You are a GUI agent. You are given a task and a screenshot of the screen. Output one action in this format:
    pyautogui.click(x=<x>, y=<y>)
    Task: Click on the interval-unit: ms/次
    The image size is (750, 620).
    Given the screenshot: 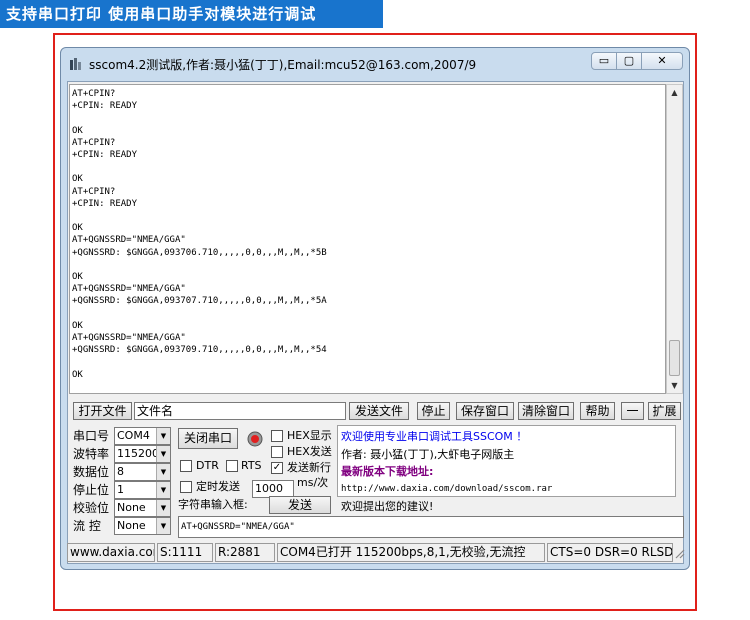 What is the action you would take?
    pyautogui.click(x=313, y=482)
    